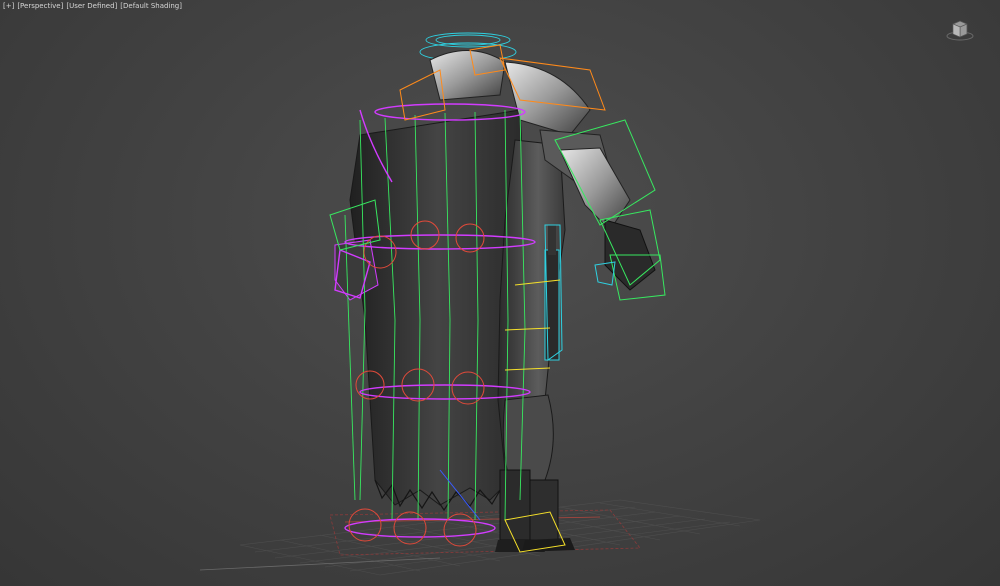 The width and height of the screenshot is (1000, 586). What do you see at coordinates (40, 6) in the screenshot?
I see `viewport-view-label: [Perspective]` at bounding box center [40, 6].